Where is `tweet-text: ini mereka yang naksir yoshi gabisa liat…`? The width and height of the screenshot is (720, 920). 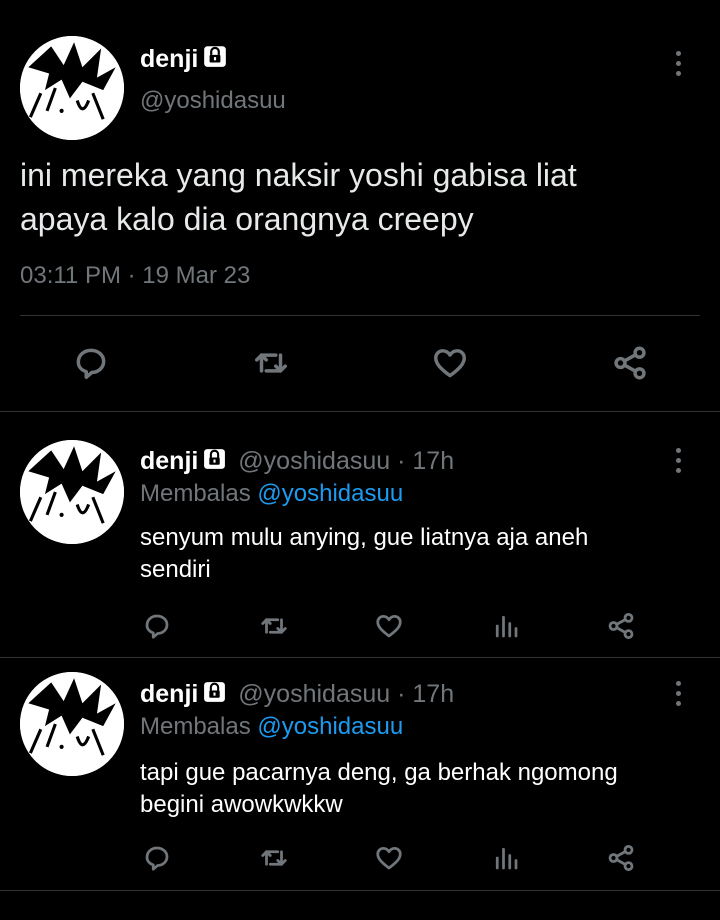 tweet-text: ini mereka yang naksir yoshi gabisa liat… is located at coordinates (298, 197).